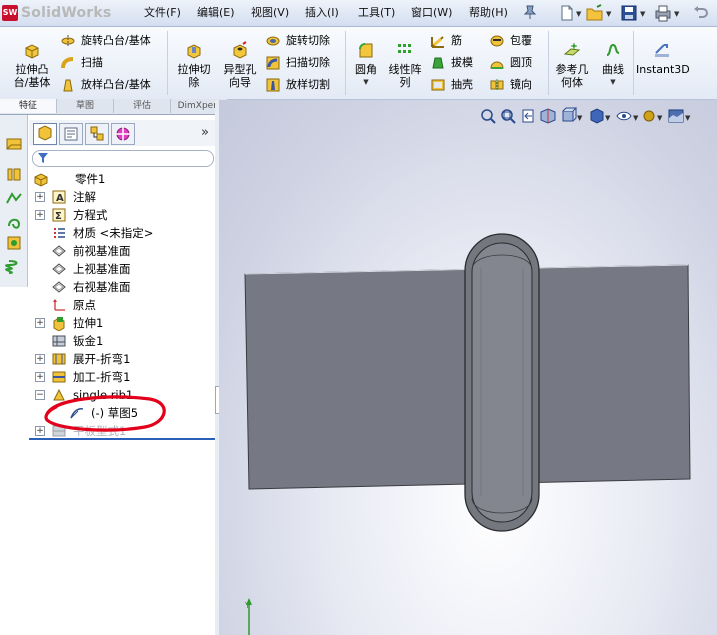 This screenshot has width=717, height=635. I want to click on equations-icon: Σ, so click(59, 215).